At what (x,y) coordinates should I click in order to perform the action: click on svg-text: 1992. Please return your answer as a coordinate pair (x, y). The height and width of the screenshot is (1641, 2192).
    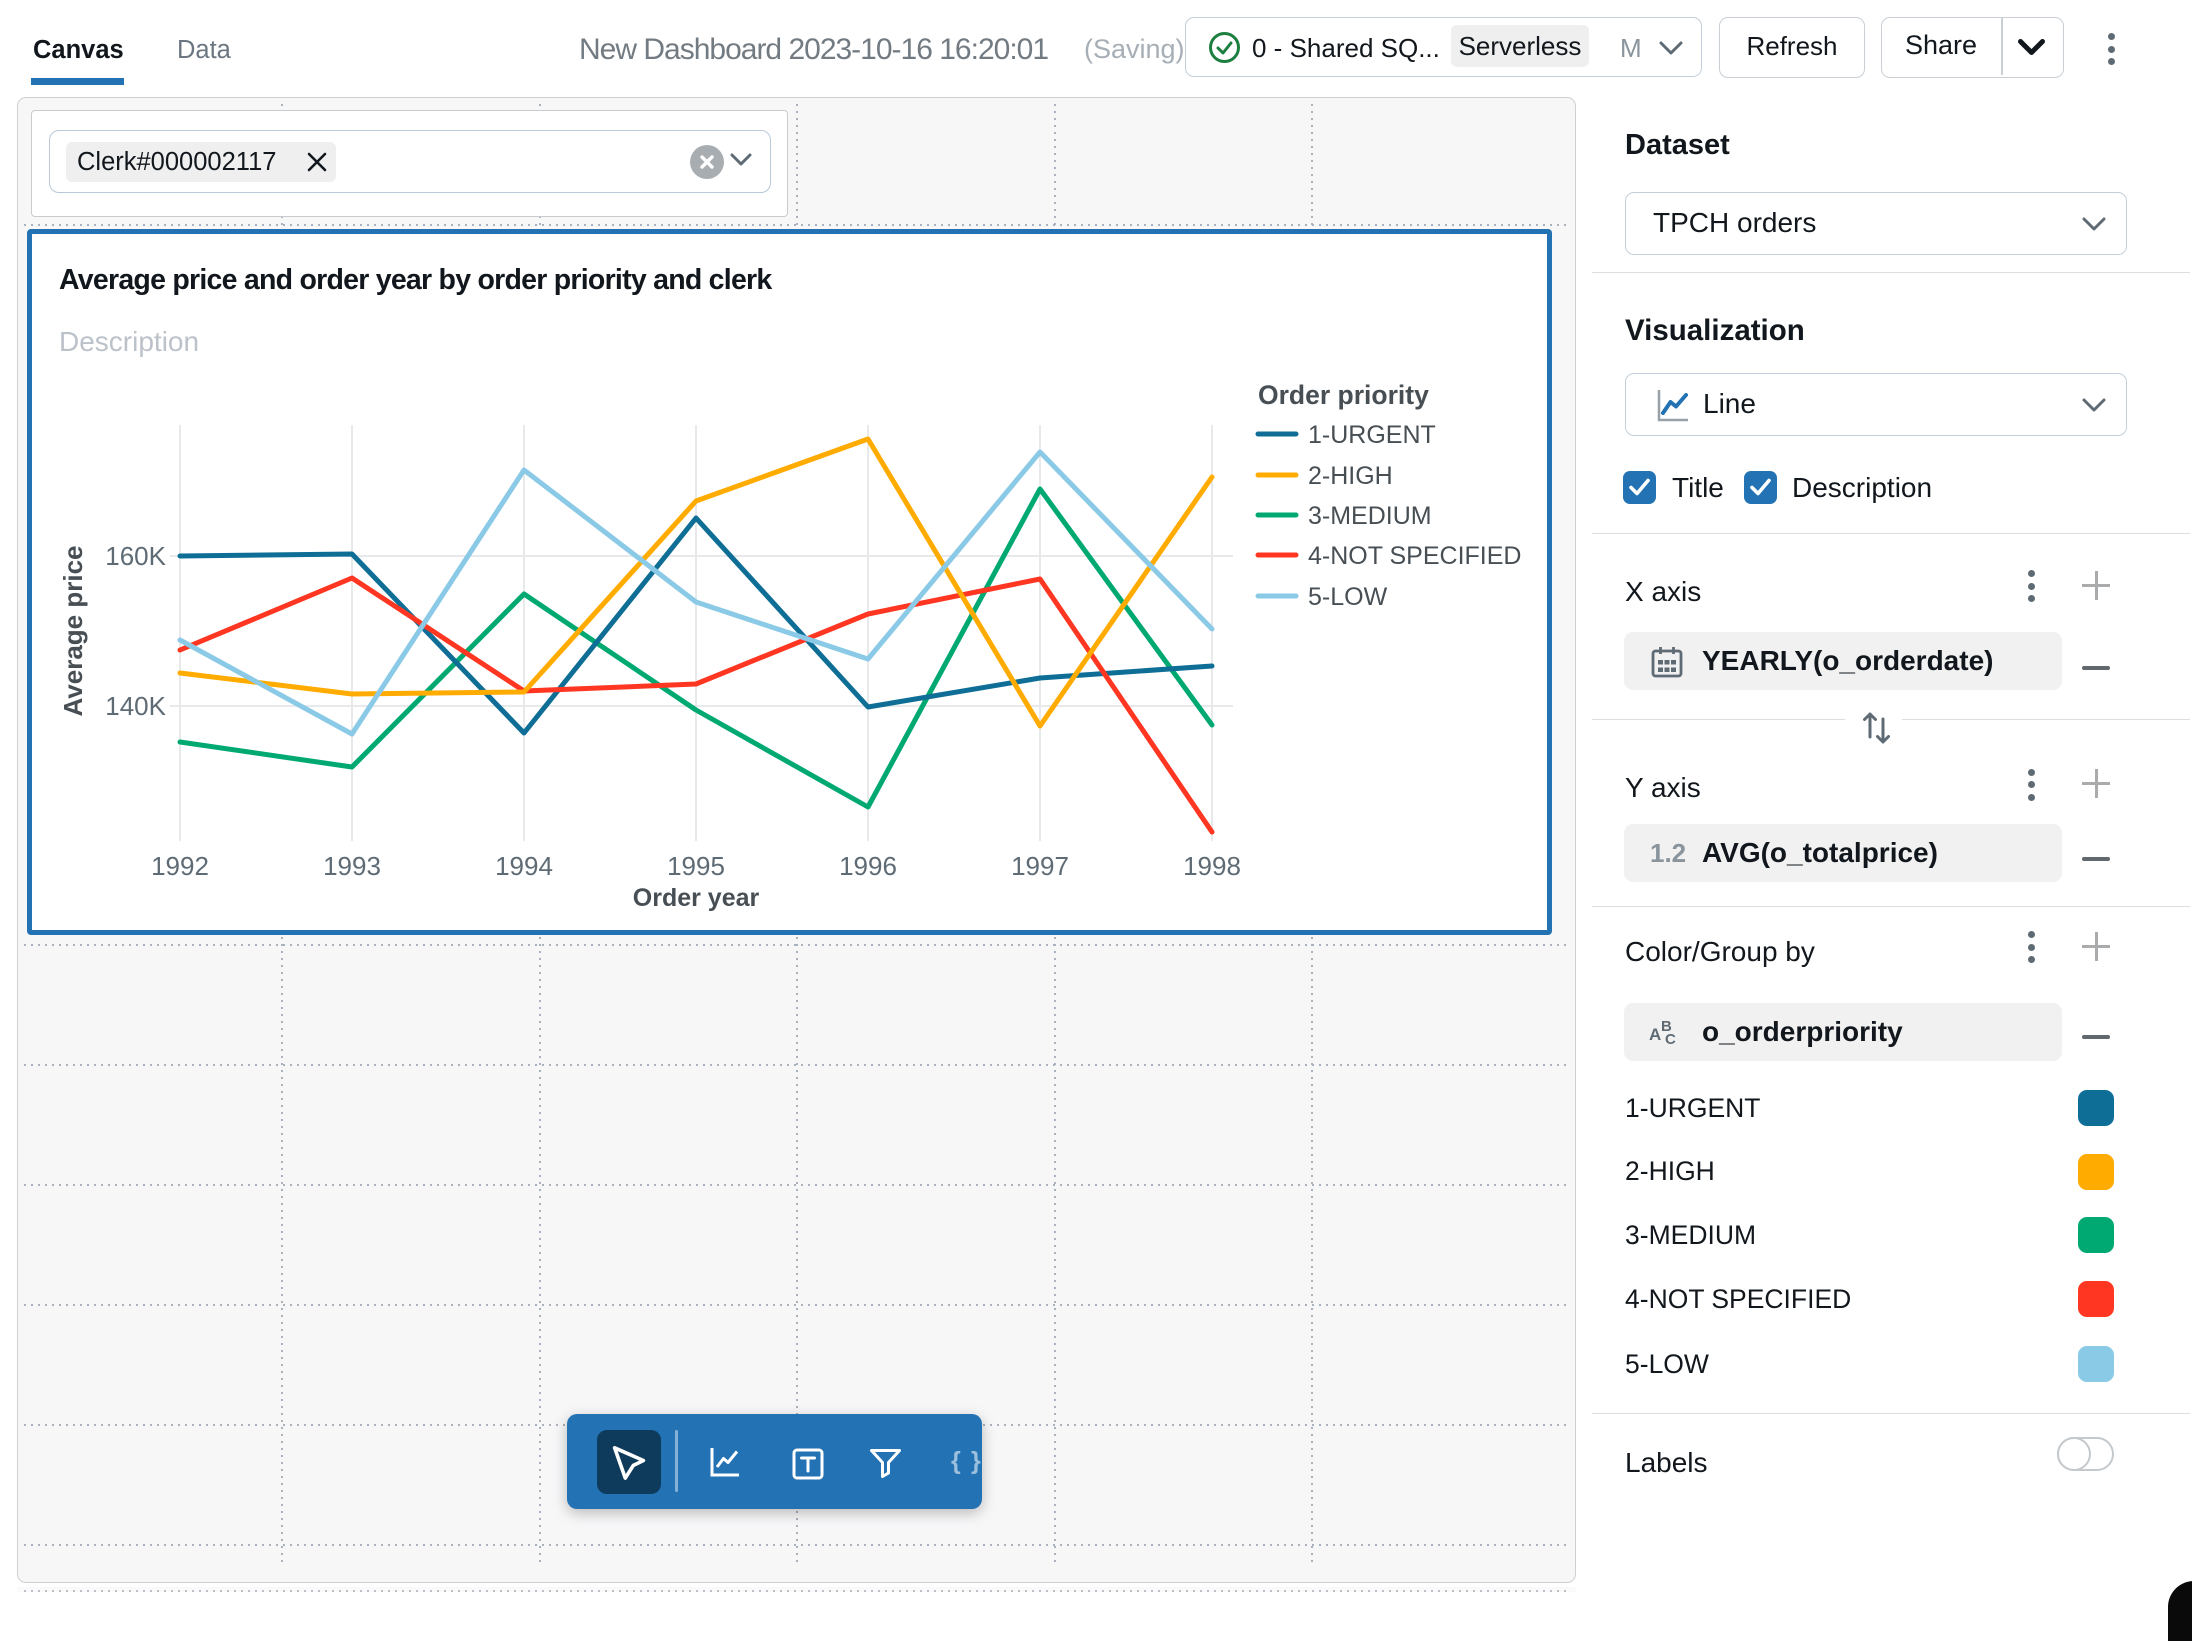
    Looking at the image, I should click on (180, 866).